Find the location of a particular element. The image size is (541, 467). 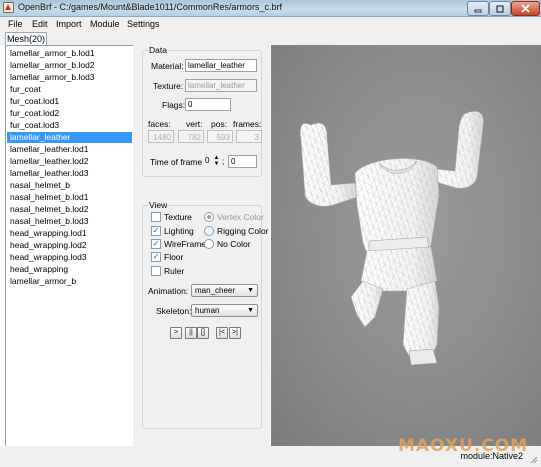

ruler-checkbox is located at coordinates (156, 271).